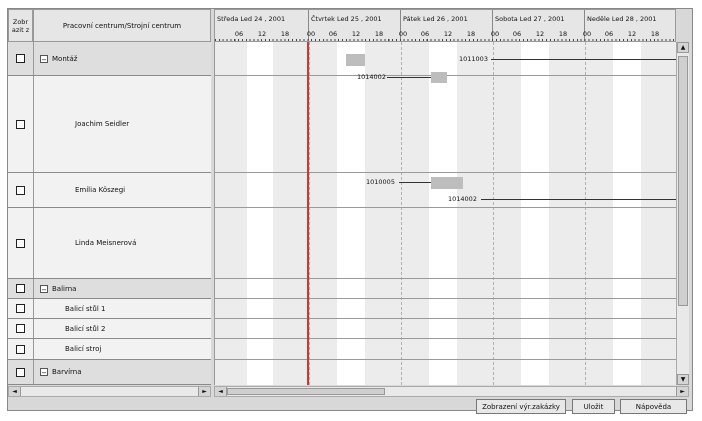 This screenshot has width=702, height=421. I want to click on help-button: Nápověda, so click(653, 406).